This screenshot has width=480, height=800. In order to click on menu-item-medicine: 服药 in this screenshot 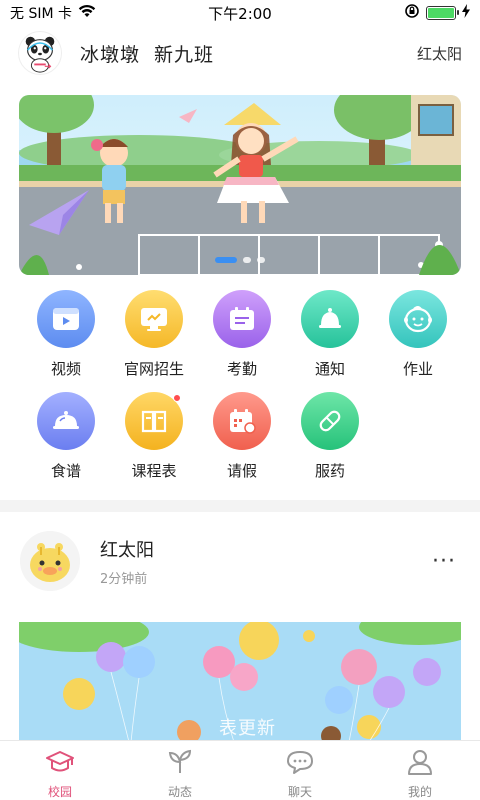, I will do `click(330, 443)`.